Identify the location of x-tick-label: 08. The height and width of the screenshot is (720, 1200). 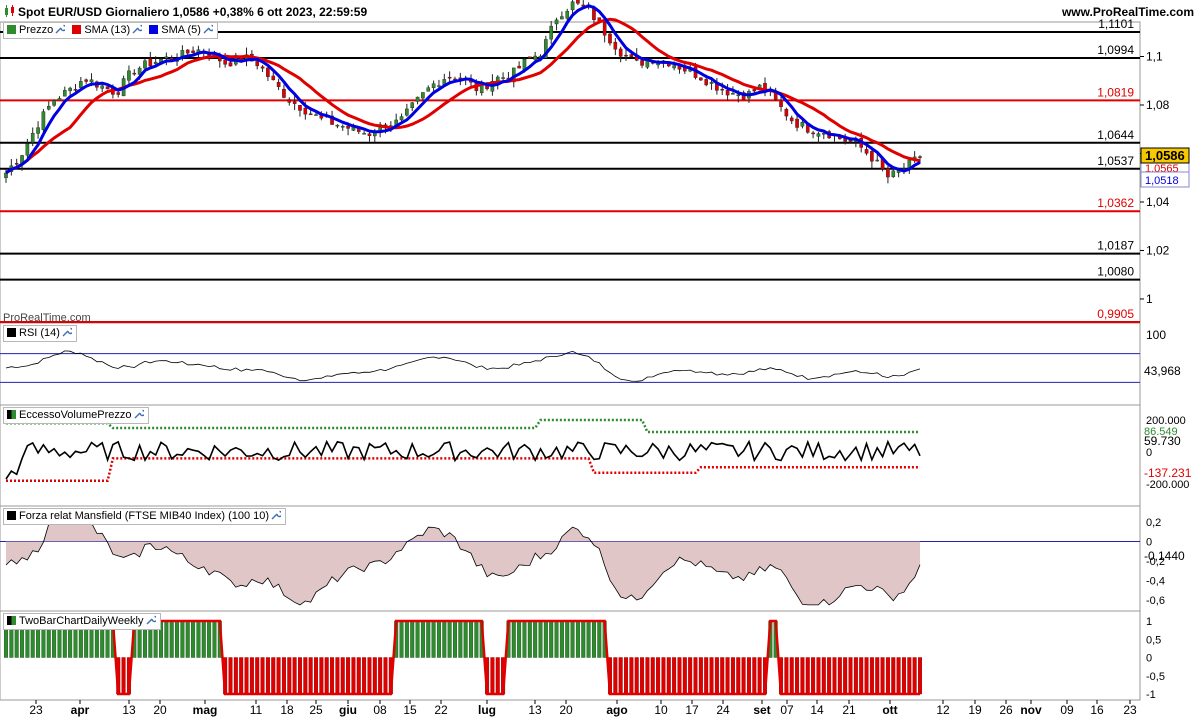
(380, 710).